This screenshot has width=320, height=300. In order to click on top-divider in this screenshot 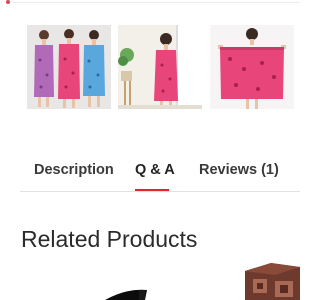, I will do `click(153, 2)`.